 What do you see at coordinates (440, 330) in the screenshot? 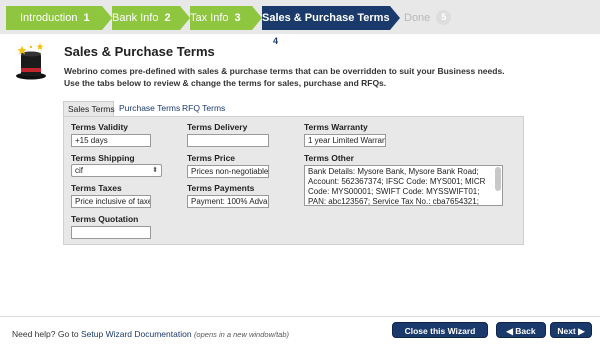
I see `close-wizard-button: Close this Wizard` at bounding box center [440, 330].